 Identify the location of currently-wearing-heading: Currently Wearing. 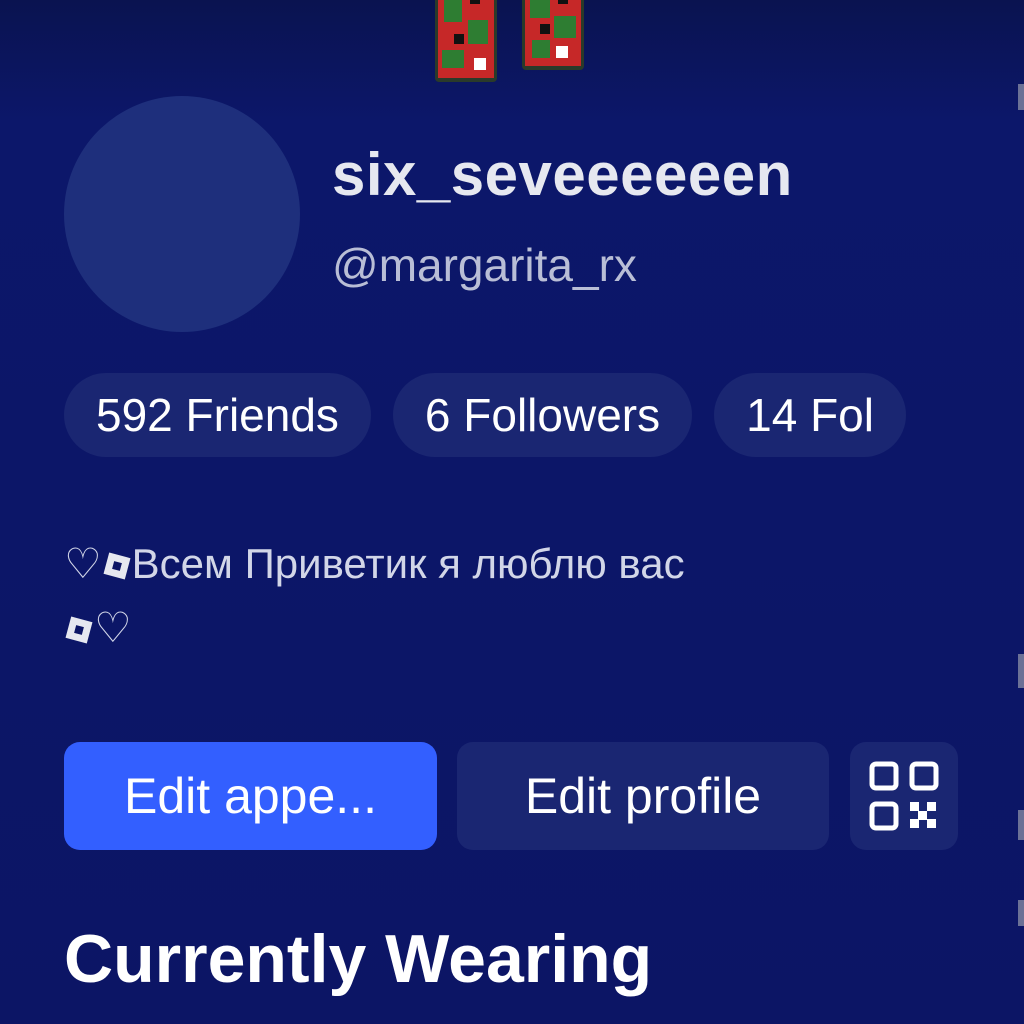
(358, 959).